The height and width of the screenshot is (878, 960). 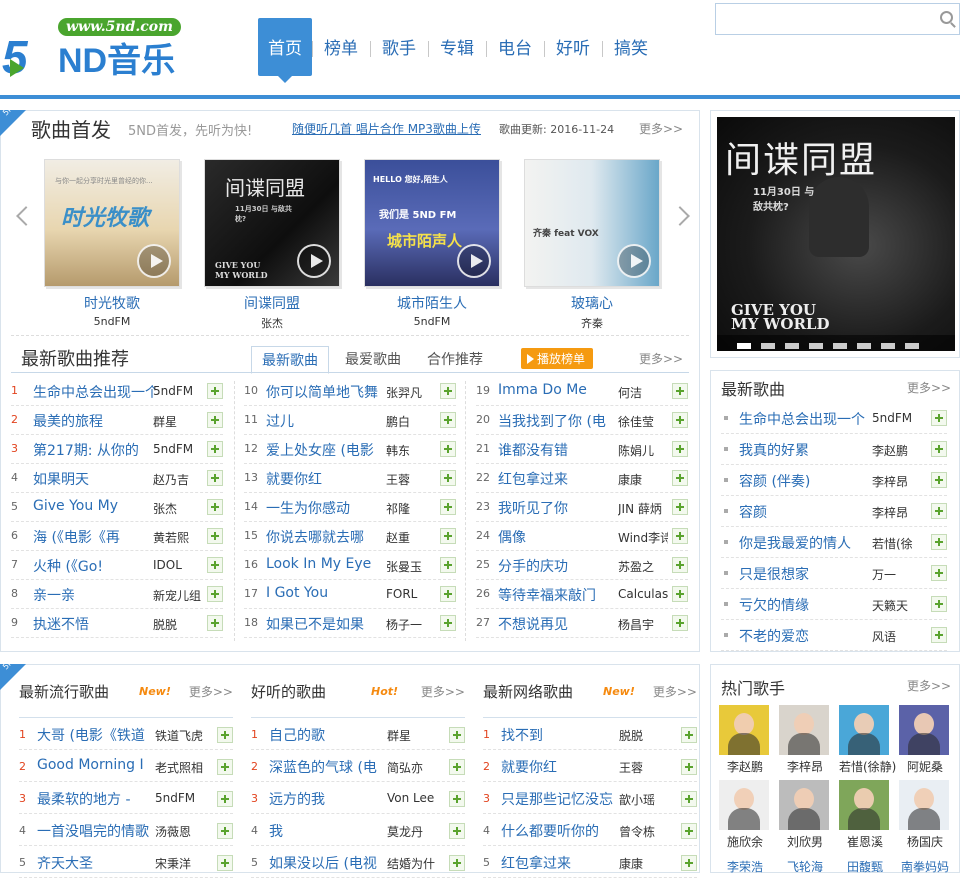 I want to click on singer-name: 南拳妈妈, so click(x=925, y=866).